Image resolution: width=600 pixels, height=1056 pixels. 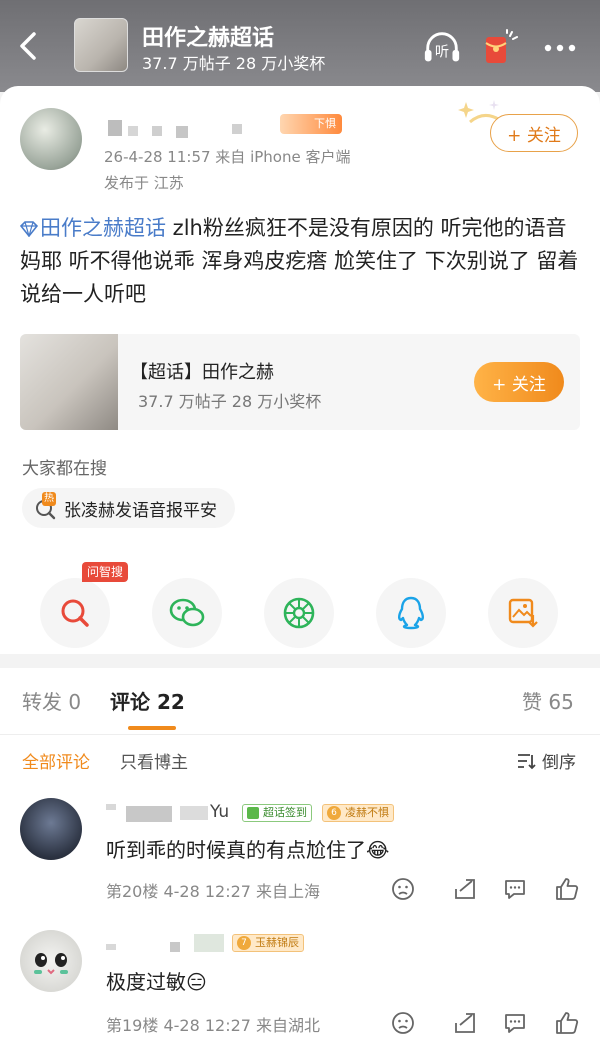 What do you see at coordinates (144, 183) in the screenshot?
I see `post-location: 发布于 江苏` at bounding box center [144, 183].